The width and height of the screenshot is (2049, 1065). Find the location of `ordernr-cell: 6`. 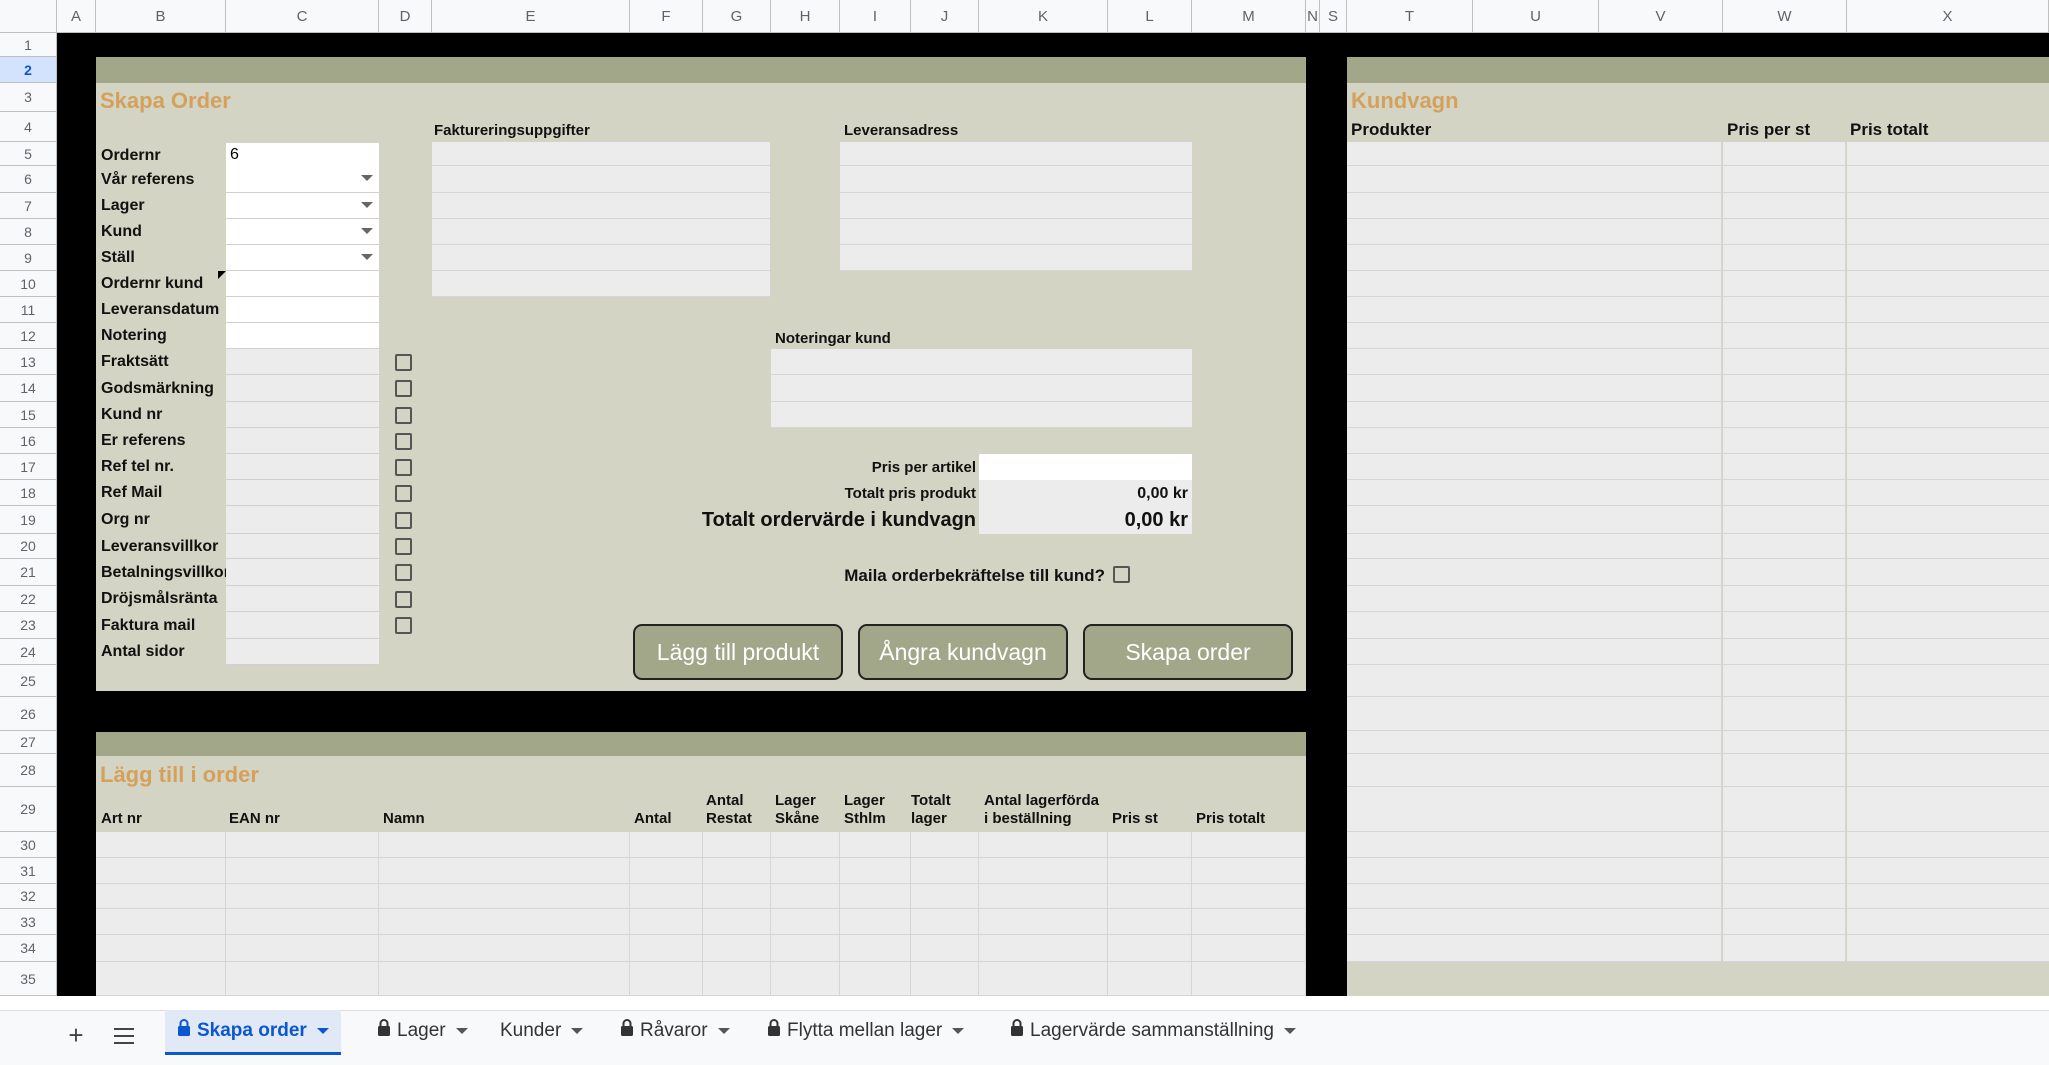

ordernr-cell: 6 is located at coordinates (302, 155).